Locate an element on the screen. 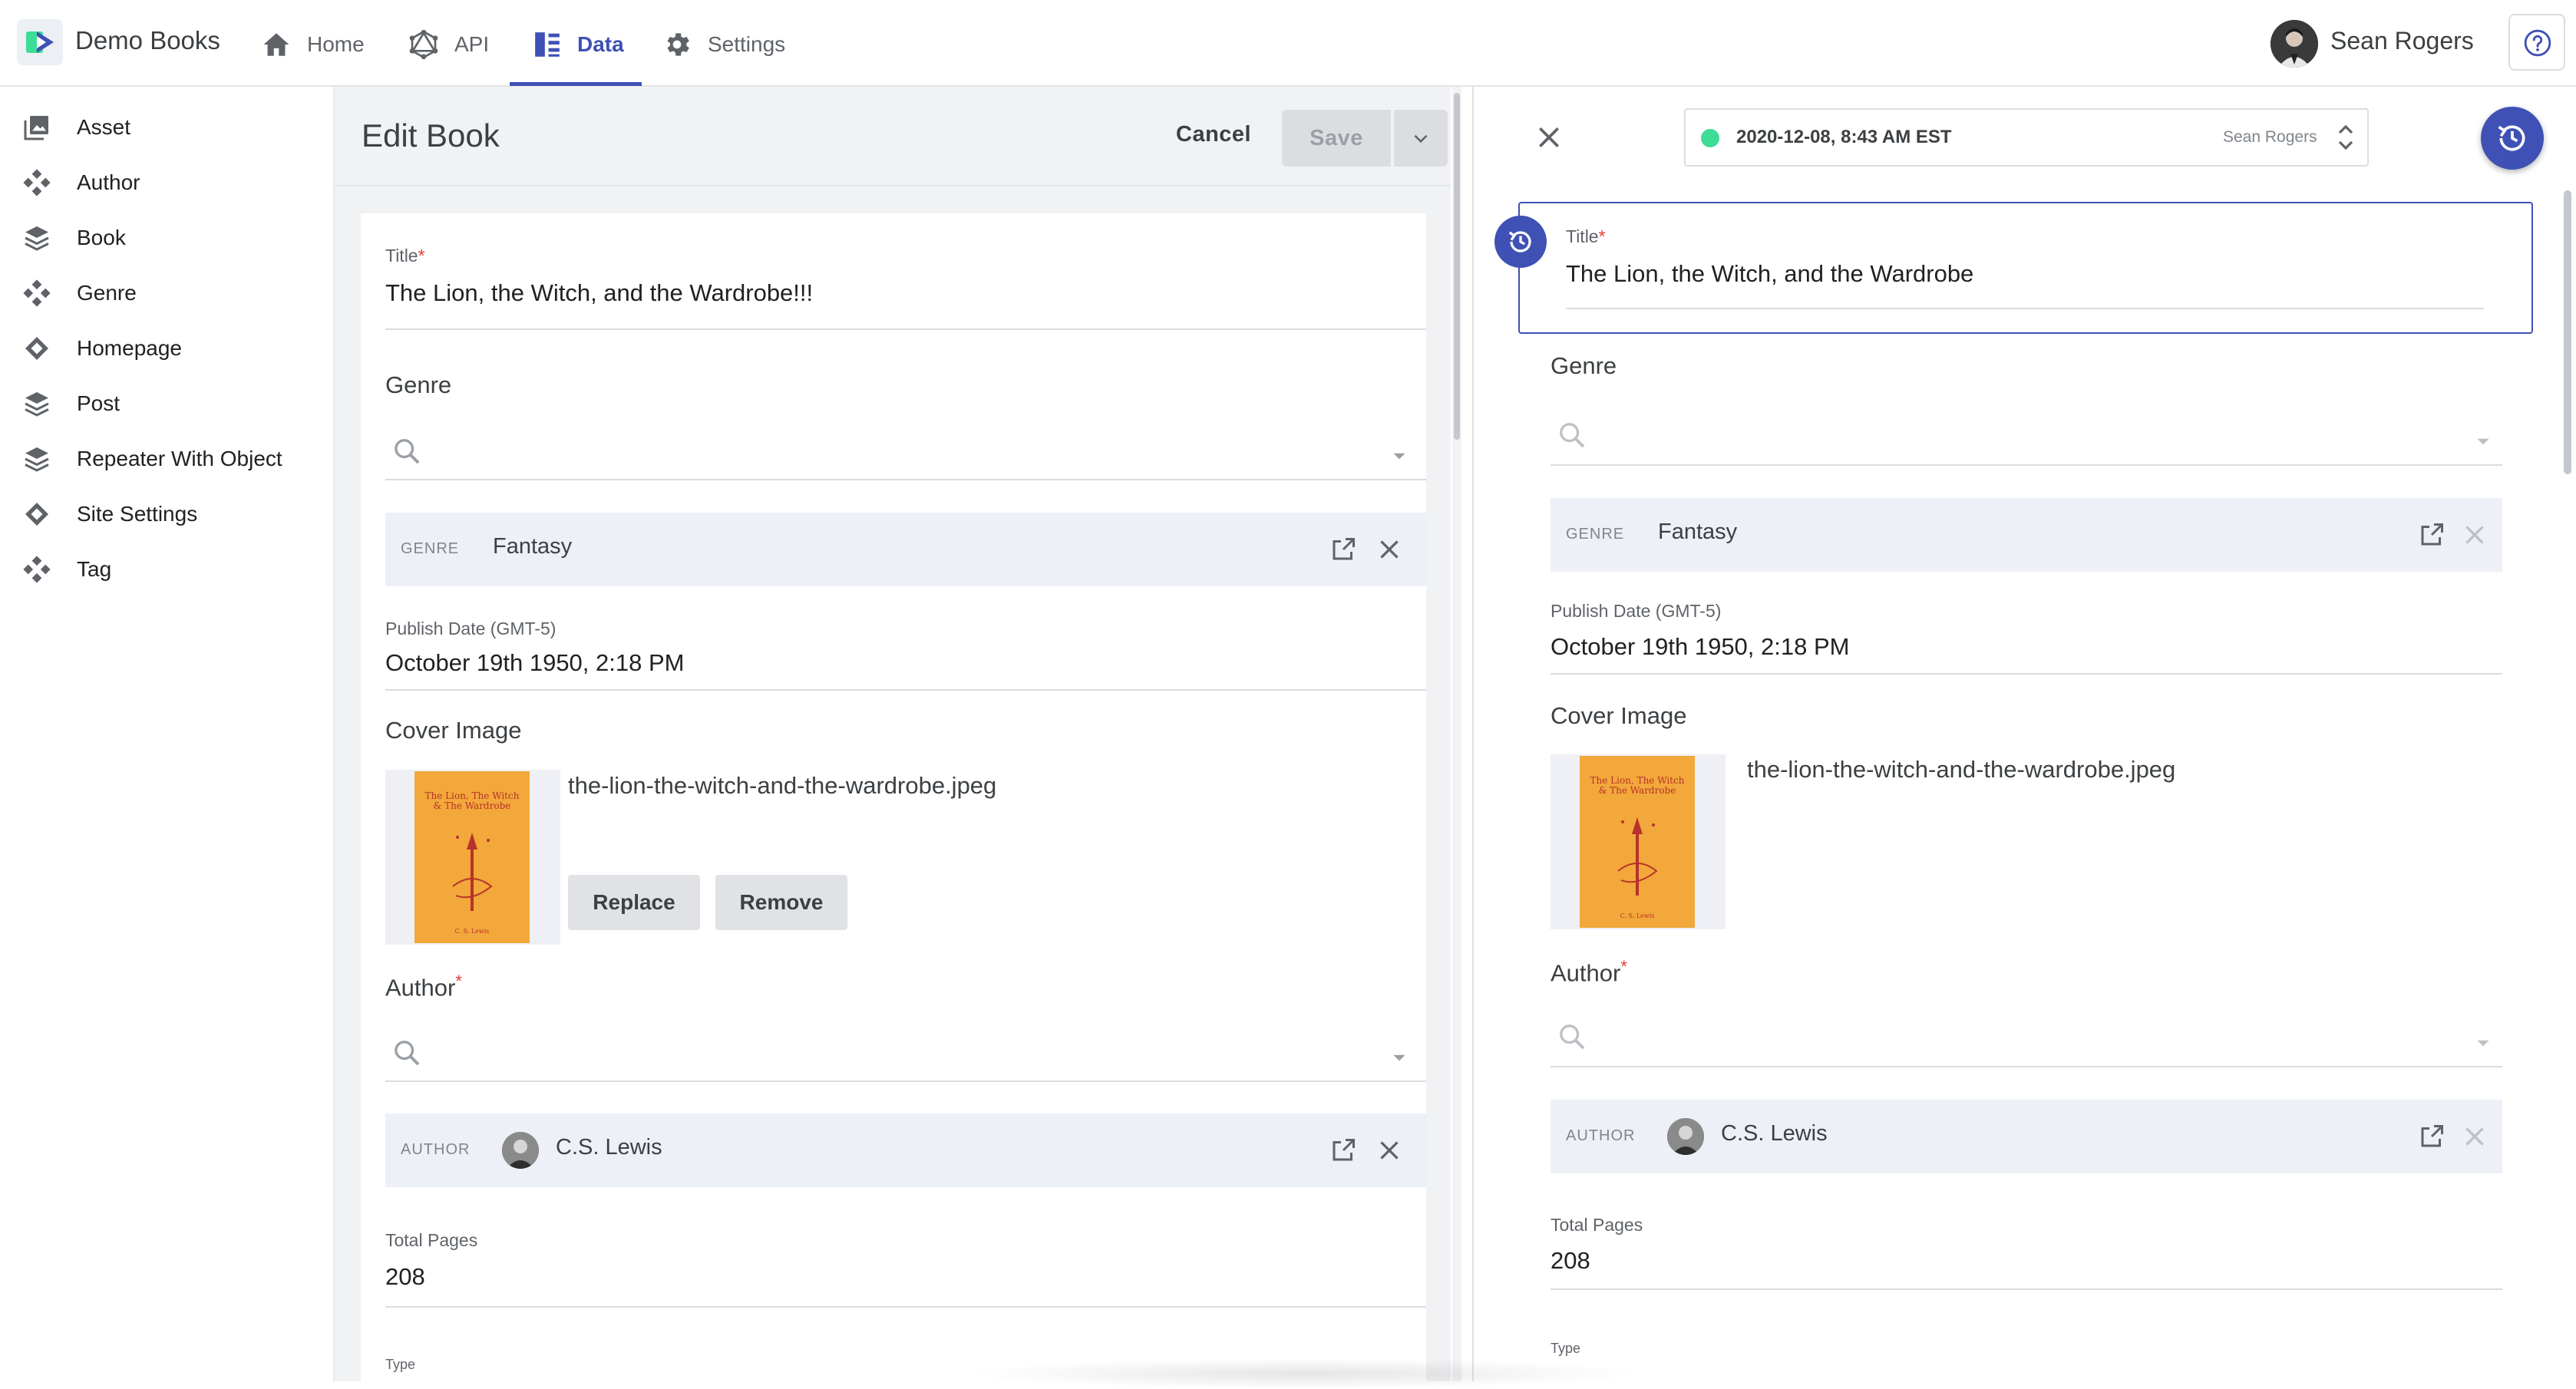 Image resolution: width=2576 pixels, height=1389 pixels. history-genre-section-title: Genre is located at coordinates (1584, 365).